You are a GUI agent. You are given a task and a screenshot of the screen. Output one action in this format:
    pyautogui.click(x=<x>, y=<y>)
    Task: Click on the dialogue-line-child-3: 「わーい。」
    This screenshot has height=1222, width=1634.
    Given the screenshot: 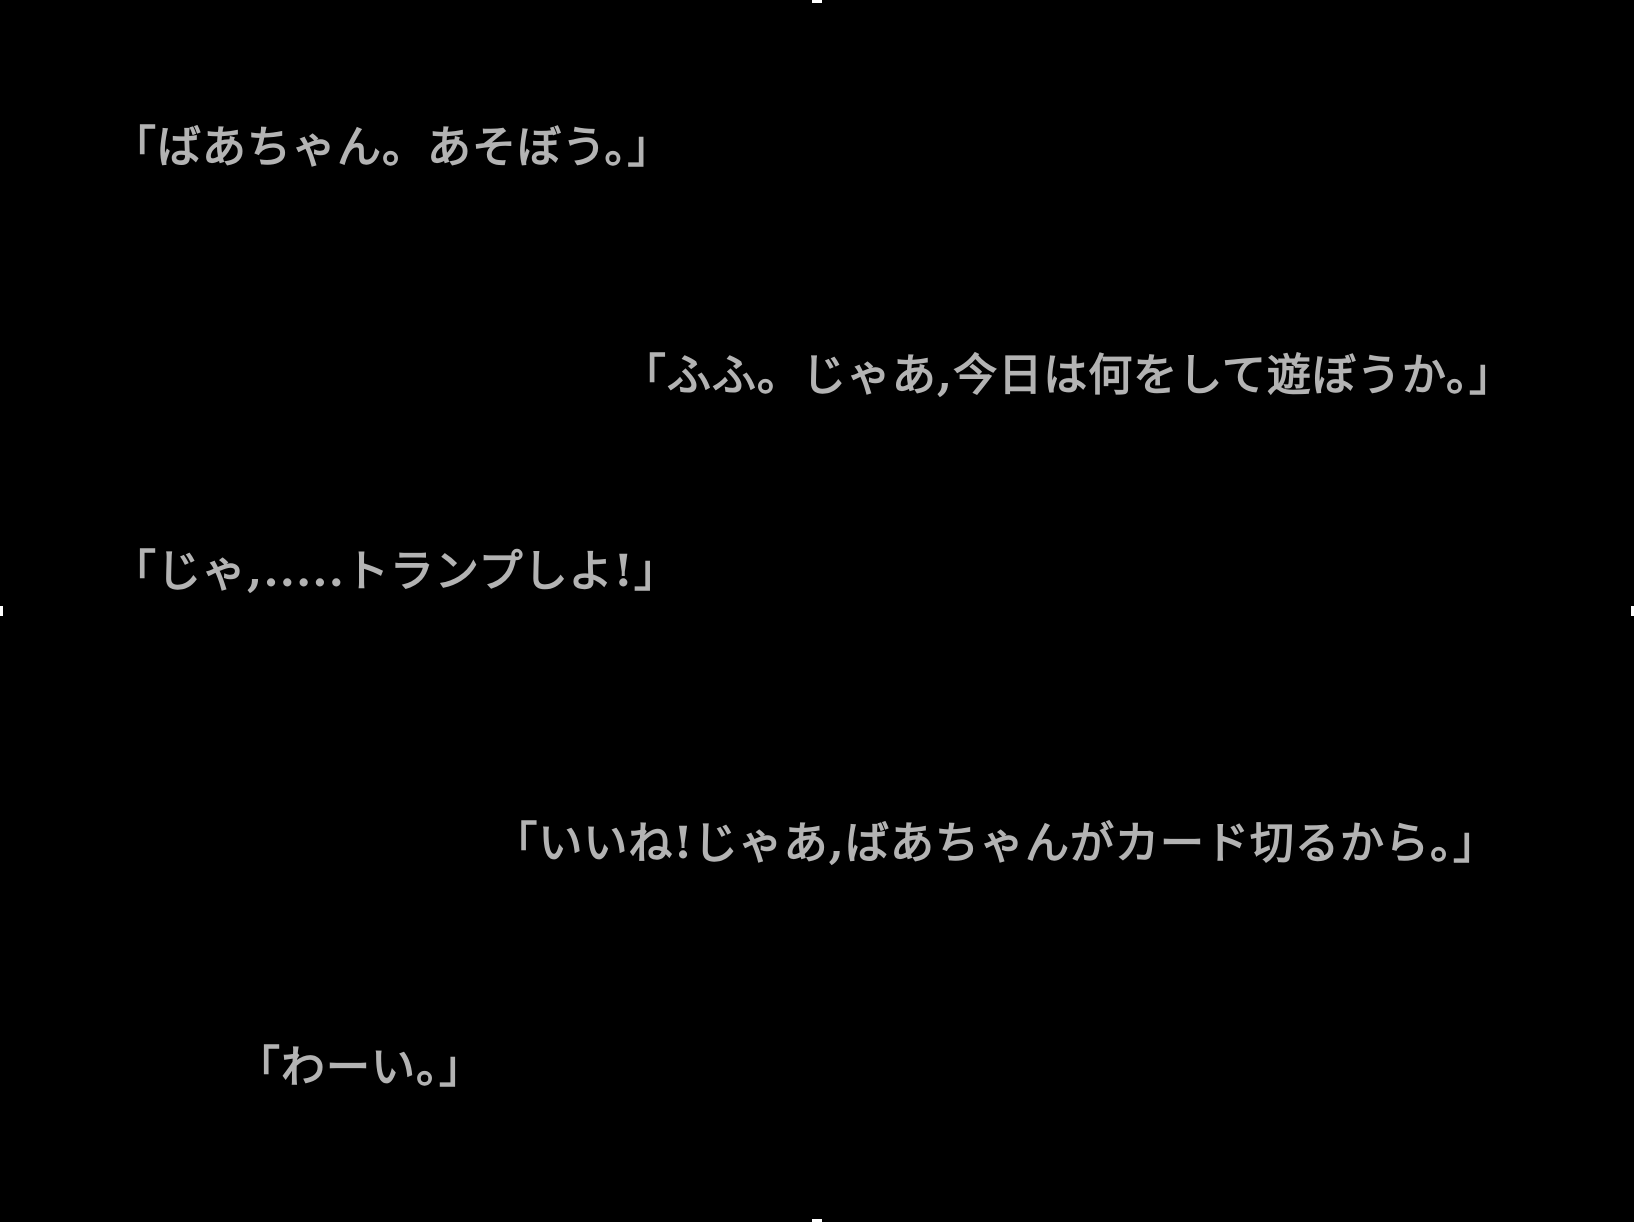 What is the action you would take?
    pyautogui.click(x=360, y=1067)
    